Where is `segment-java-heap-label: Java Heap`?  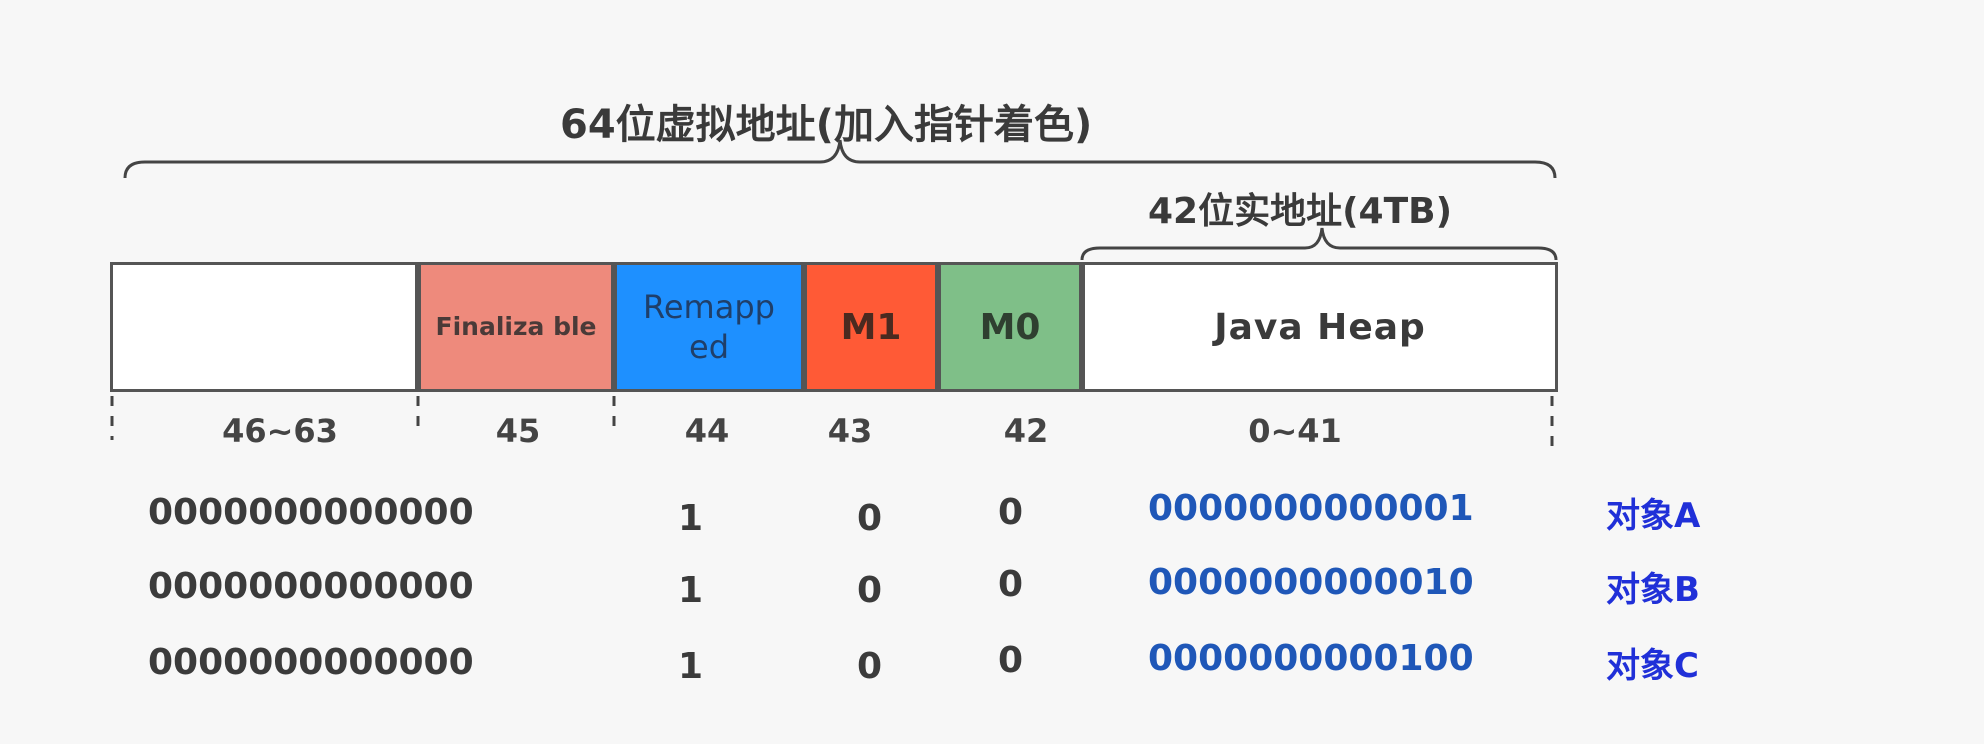
segment-java-heap-label: Java Heap is located at coordinates (1320, 327).